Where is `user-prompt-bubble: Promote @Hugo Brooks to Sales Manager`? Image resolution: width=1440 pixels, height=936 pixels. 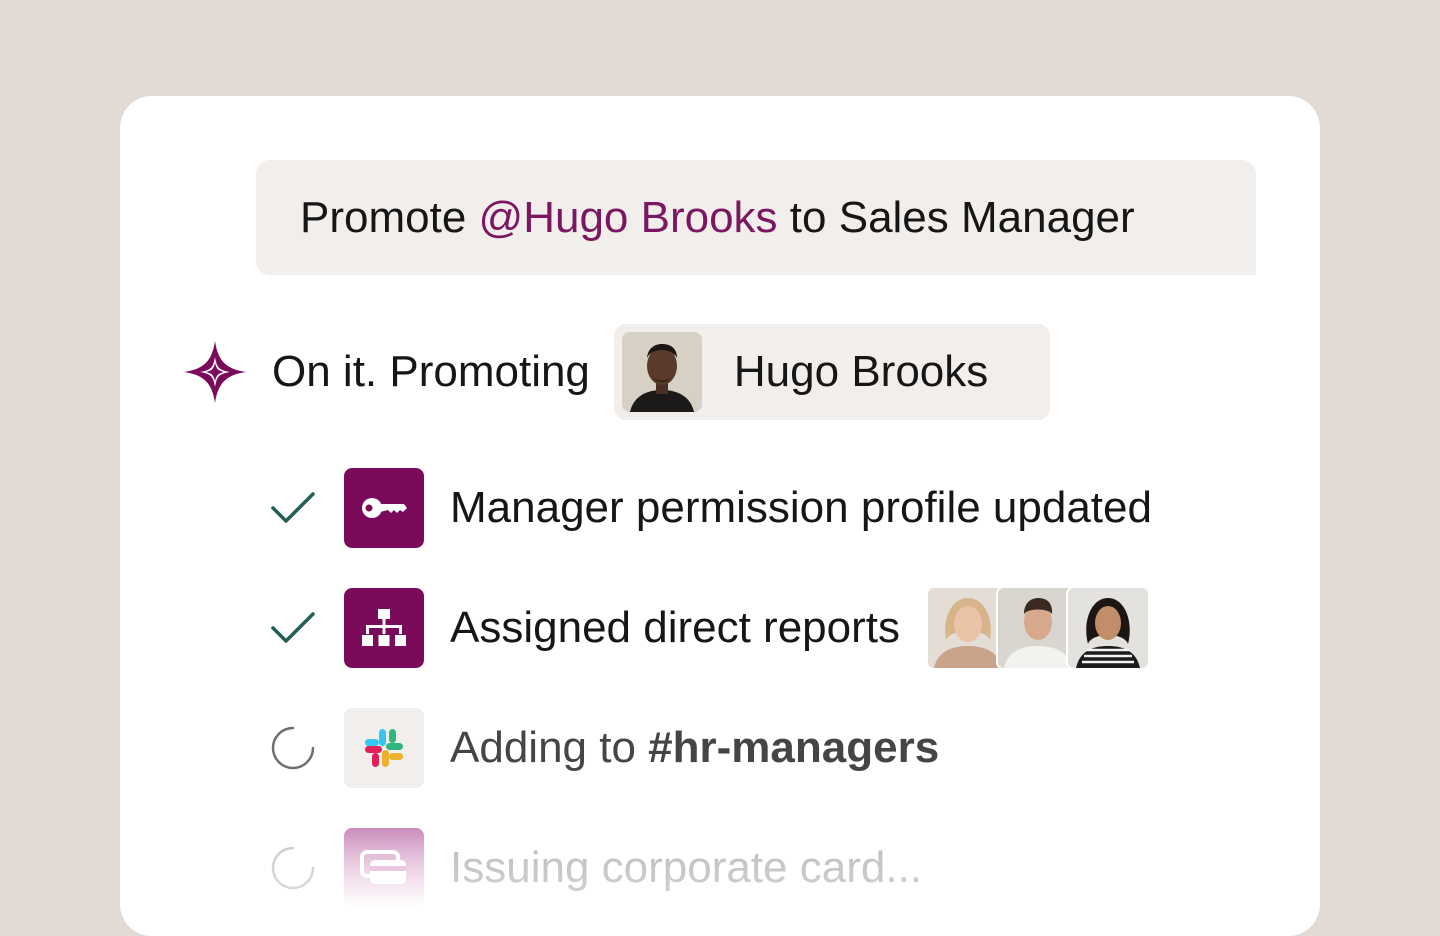
user-prompt-bubble: Promote @Hugo Brooks to Sales Manager is located at coordinates (756, 217).